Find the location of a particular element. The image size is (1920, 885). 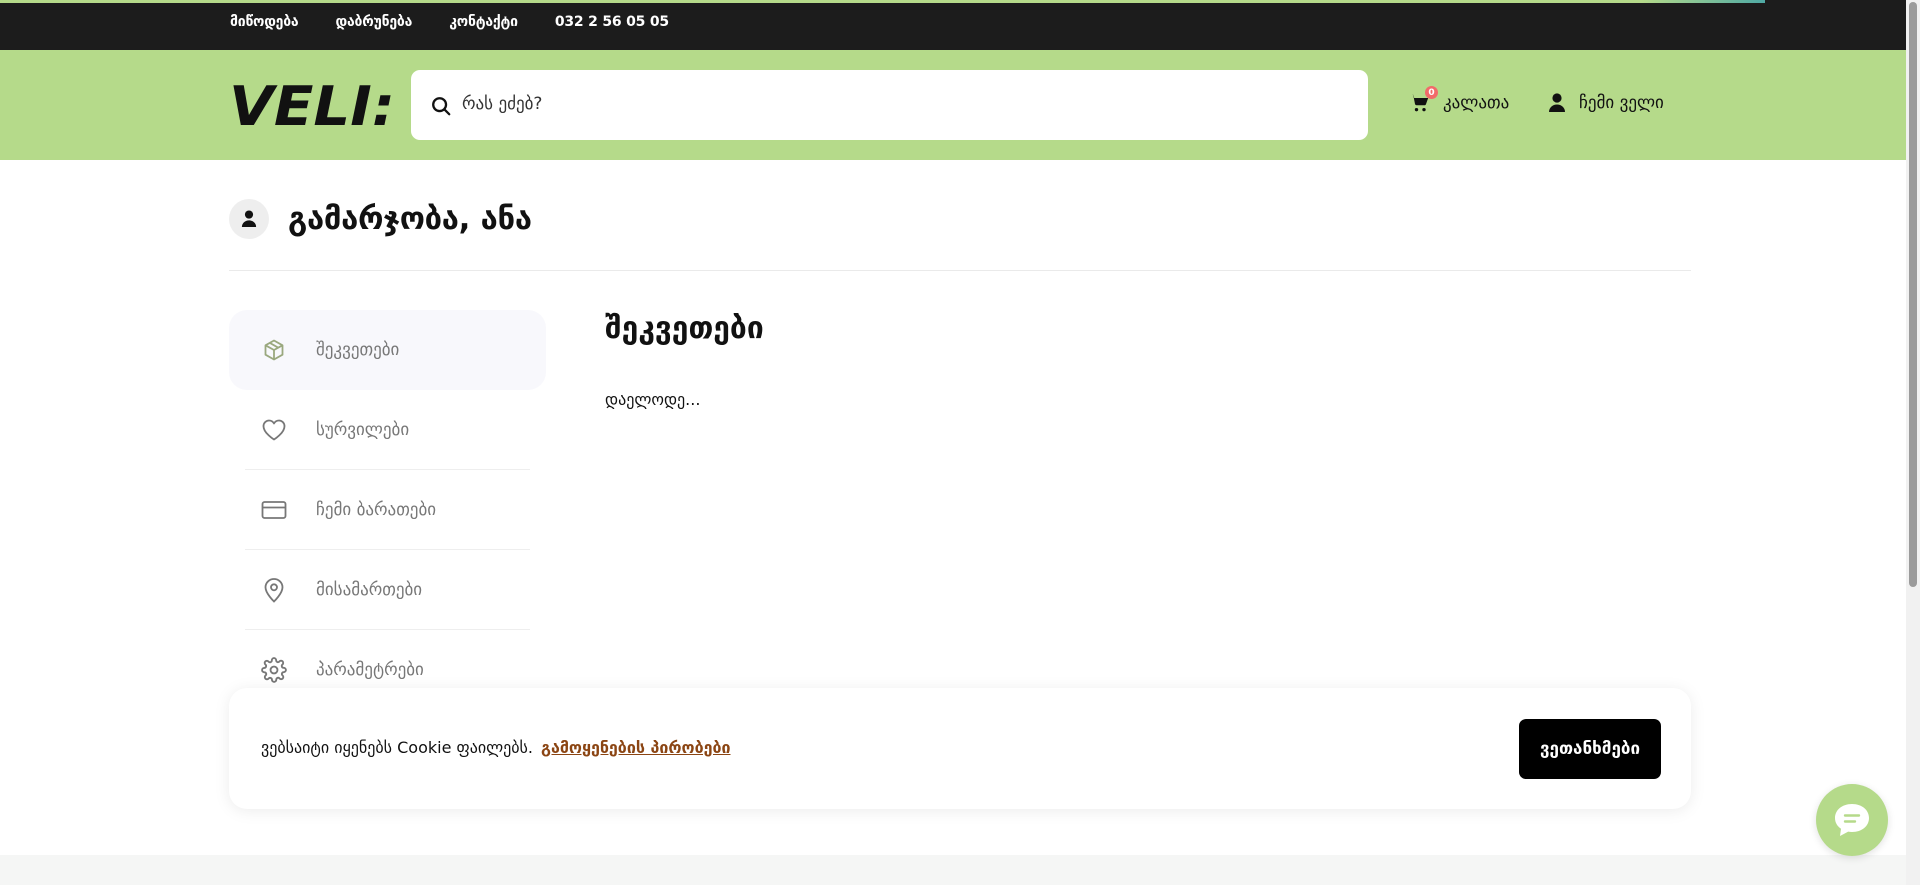

top-link-phone: 032 2 56 05 05 is located at coordinates (612, 22).